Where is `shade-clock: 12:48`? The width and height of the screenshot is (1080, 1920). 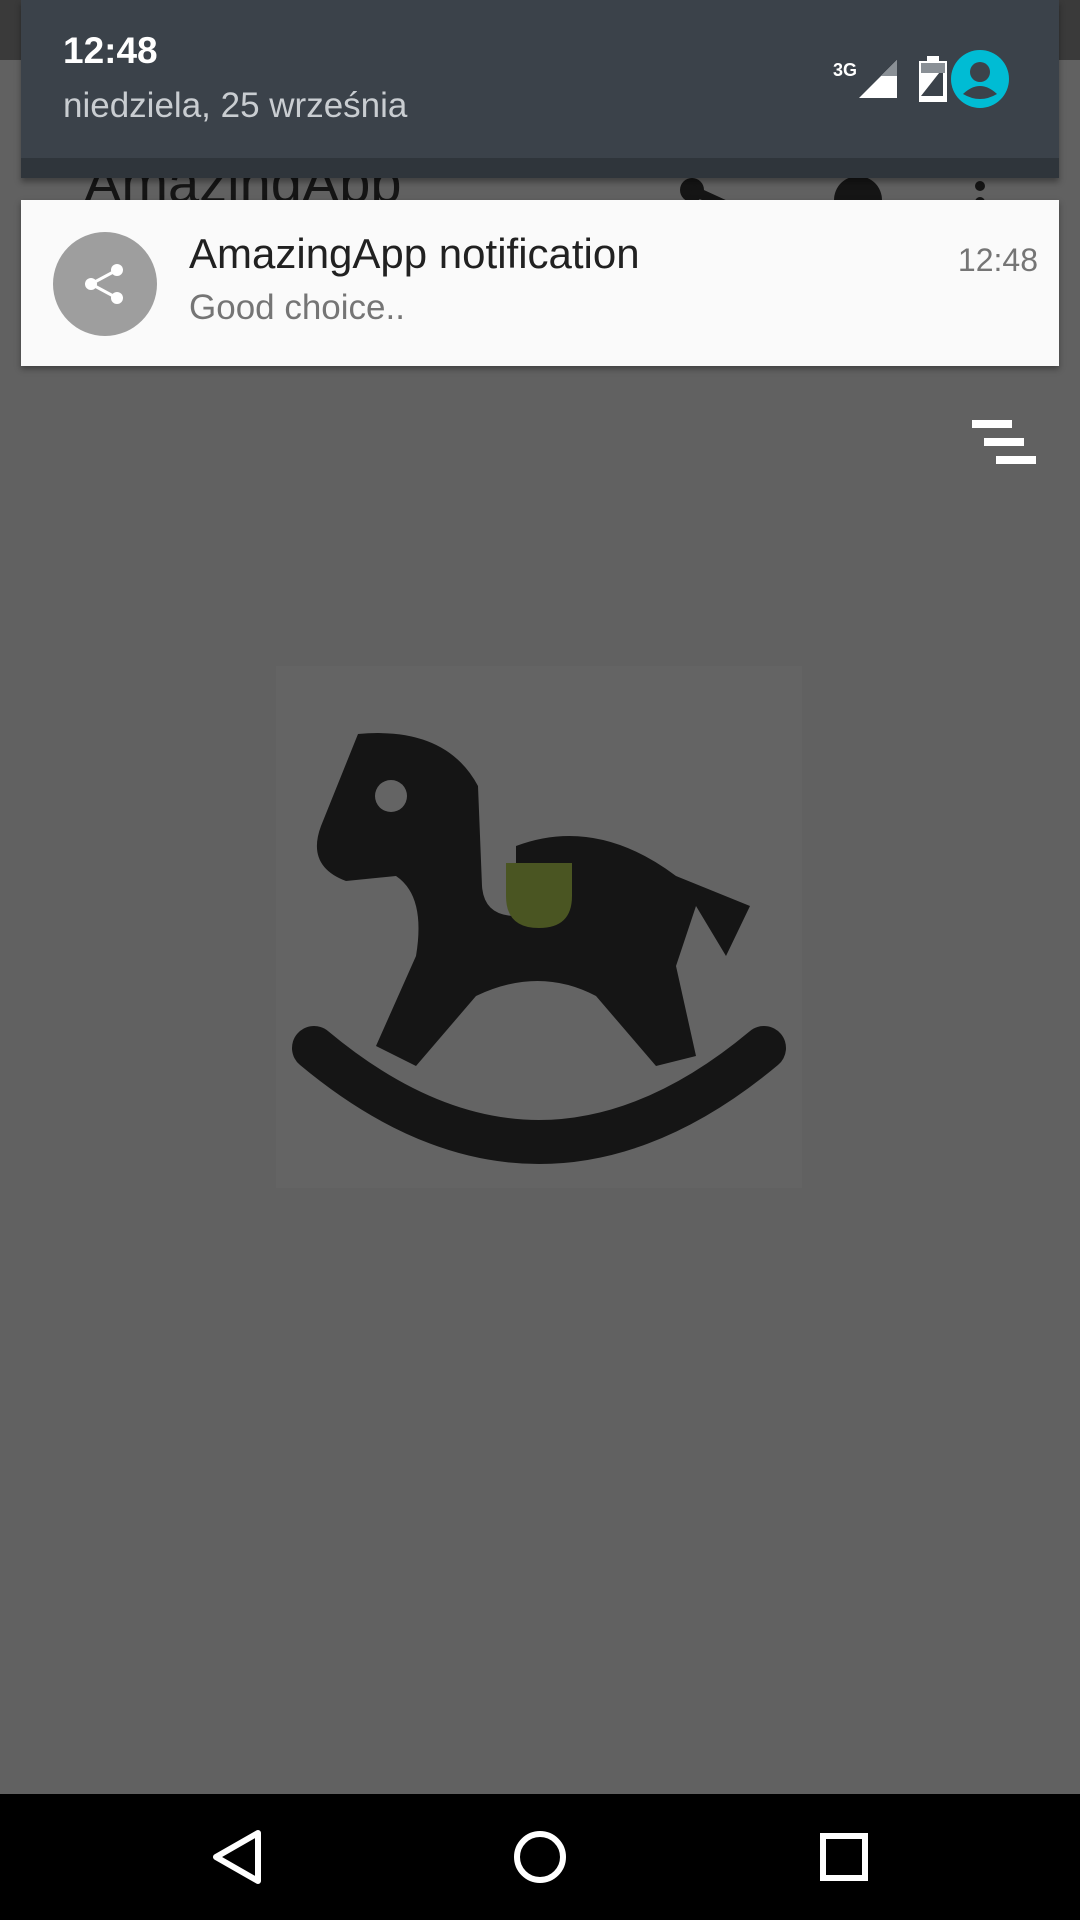 shade-clock: 12:48 is located at coordinates (110, 50).